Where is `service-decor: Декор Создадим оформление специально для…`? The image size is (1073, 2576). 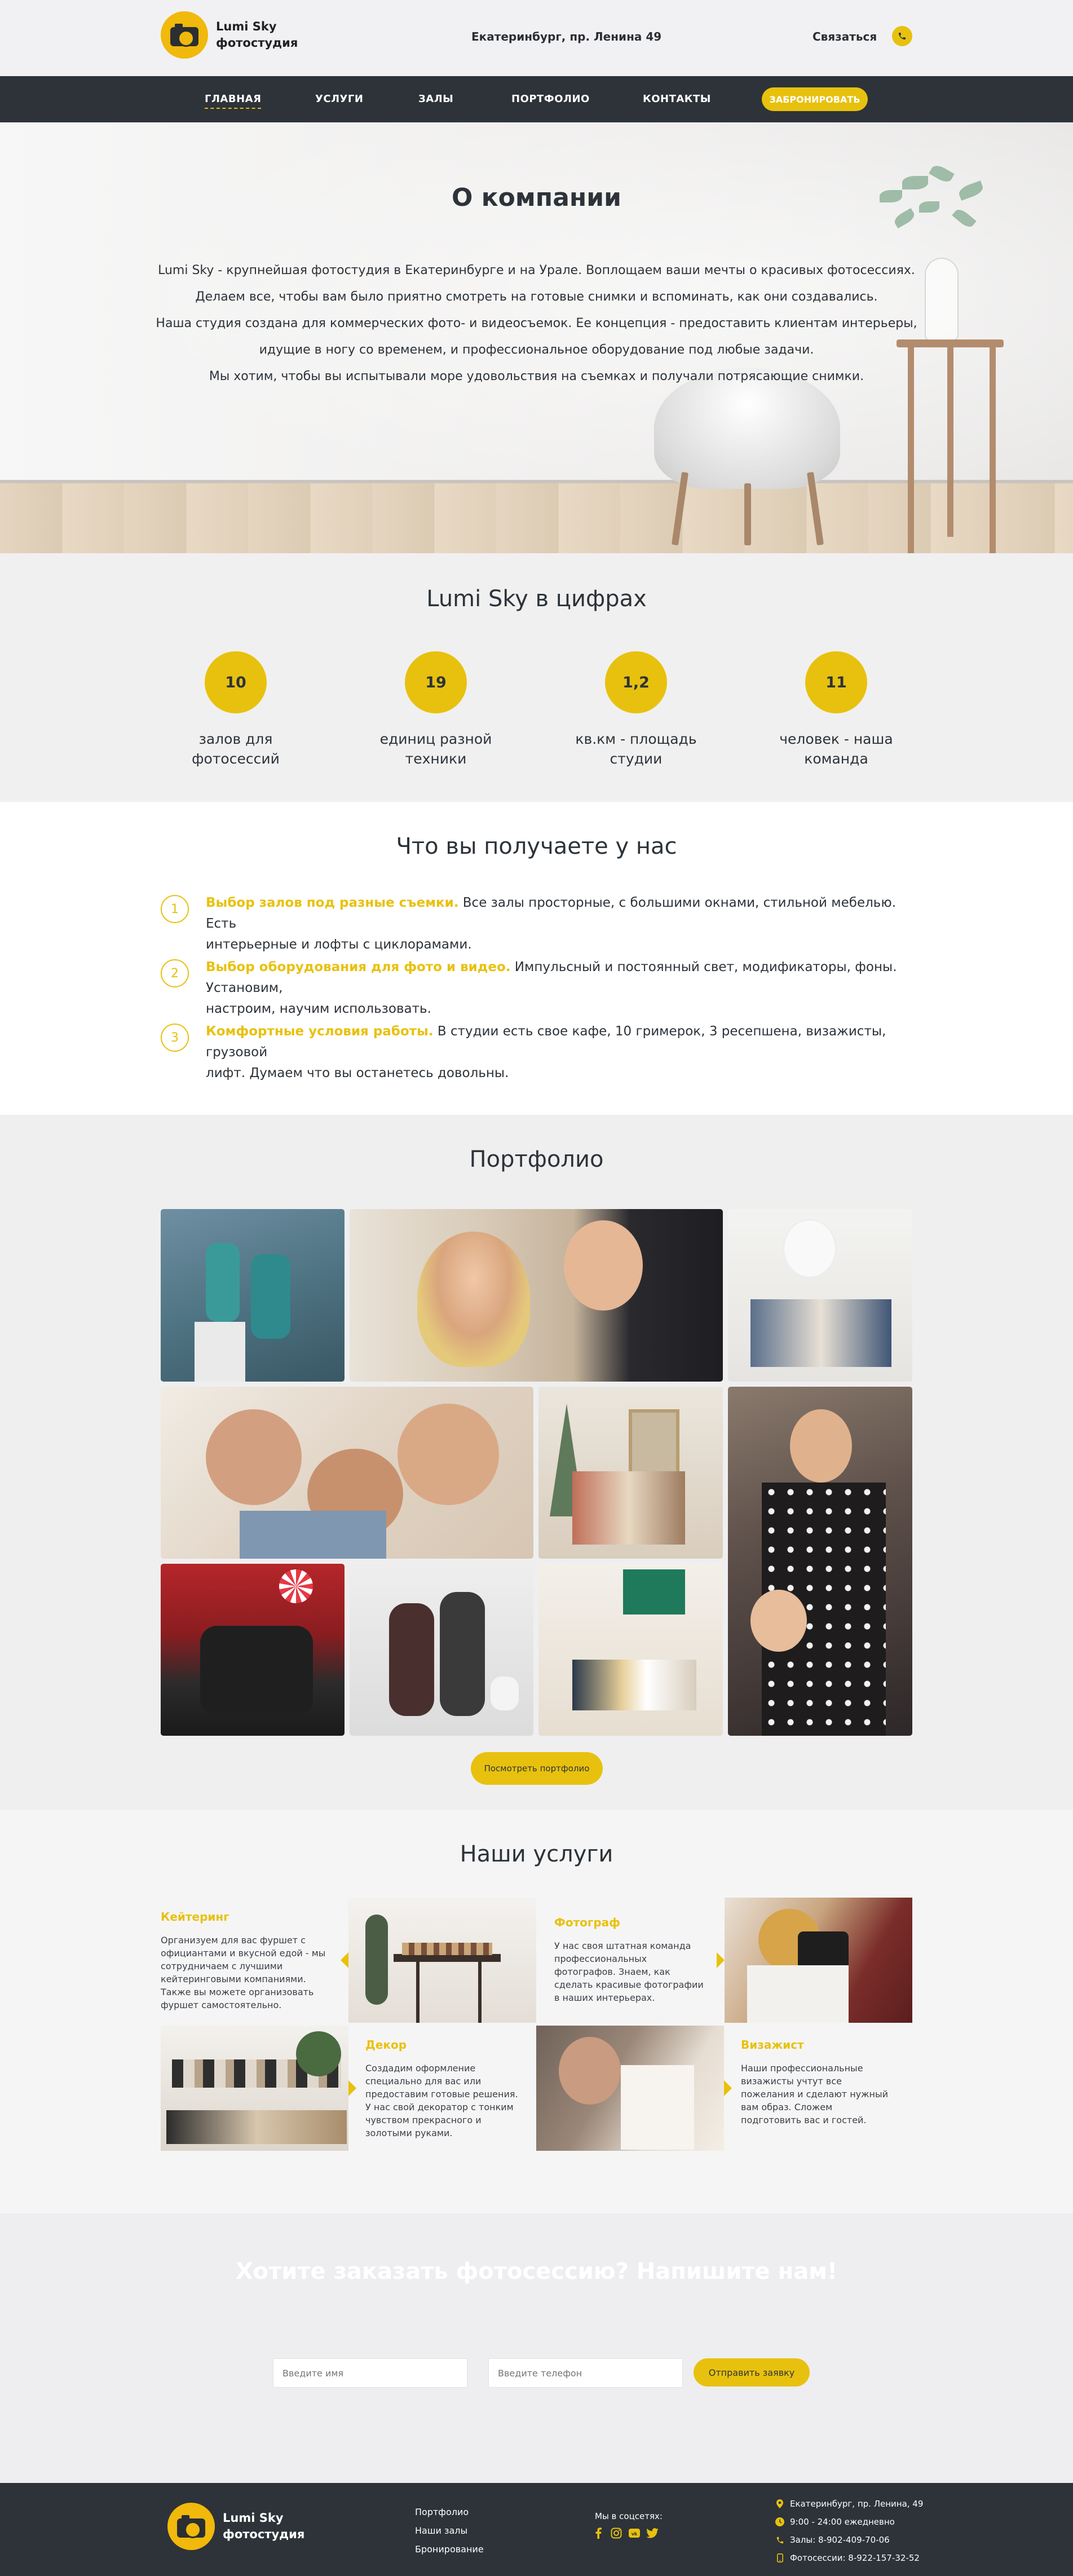
service-decor: Декор Создадим оформление специально для… is located at coordinates (459, 2088).